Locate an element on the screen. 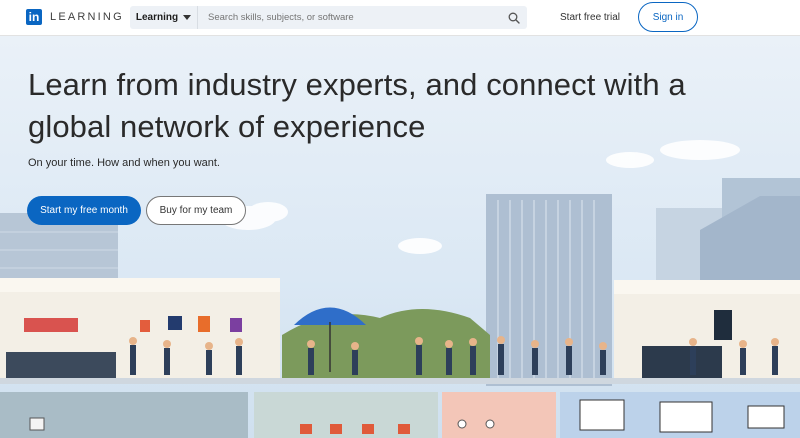  linkedin-logo-icon: in is located at coordinates (34, 17).